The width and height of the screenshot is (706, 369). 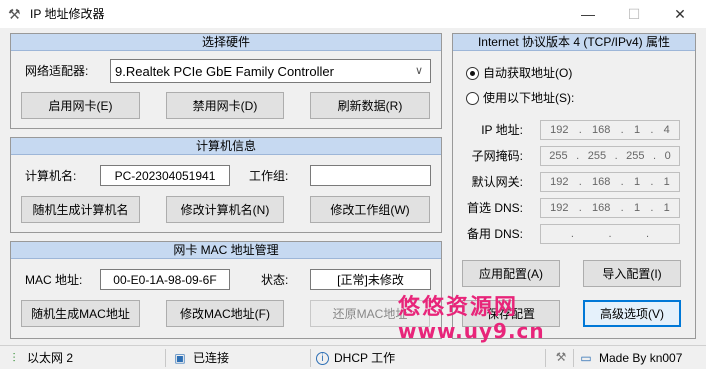 What do you see at coordinates (634, 14) in the screenshot?
I see `maximize-button: ☐` at bounding box center [634, 14].